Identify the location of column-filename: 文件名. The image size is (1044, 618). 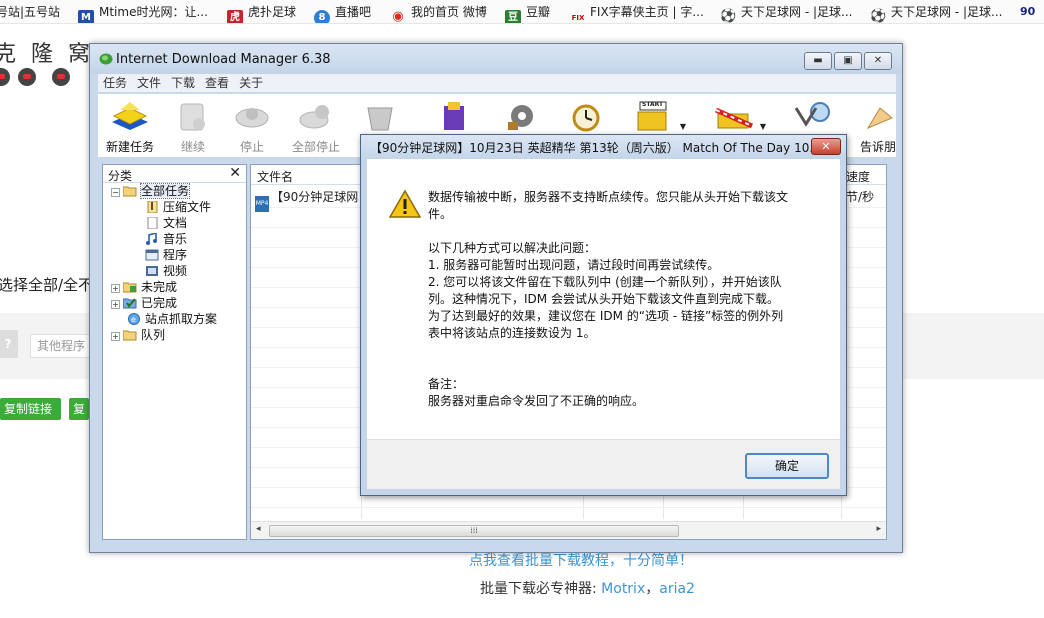
(275, 176).